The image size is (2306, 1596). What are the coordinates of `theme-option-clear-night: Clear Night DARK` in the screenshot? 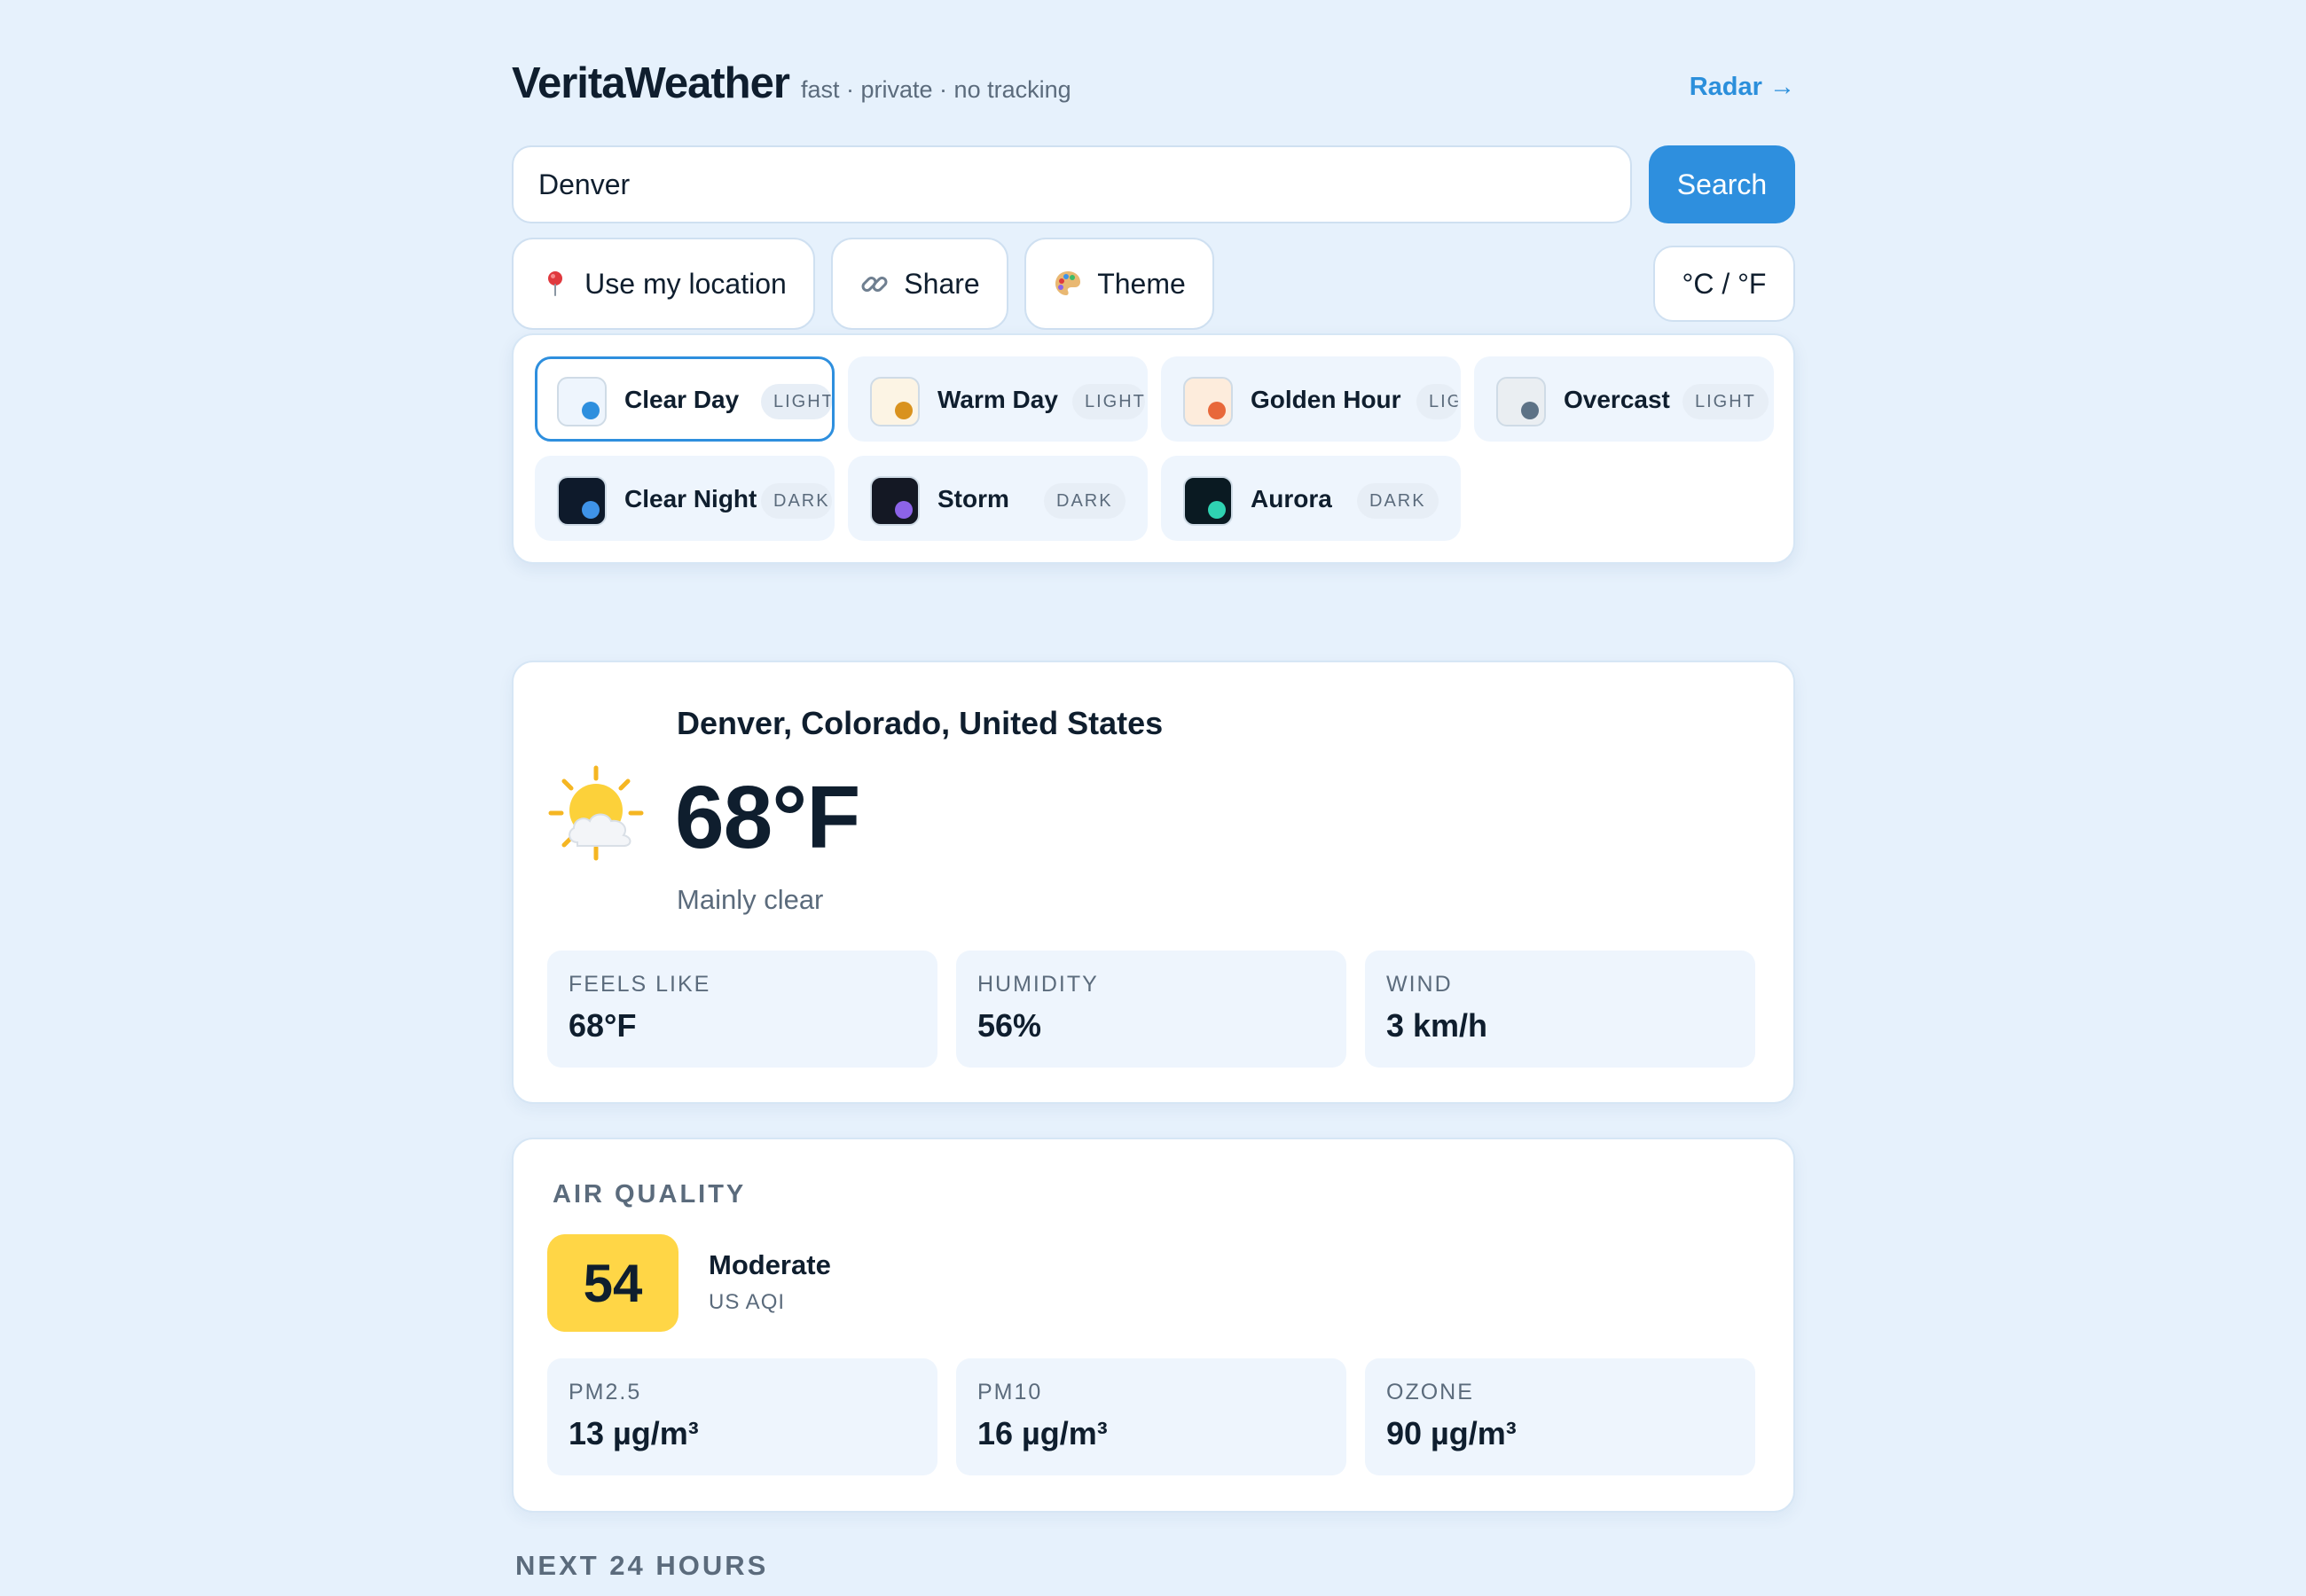 It's located at (685, 499).